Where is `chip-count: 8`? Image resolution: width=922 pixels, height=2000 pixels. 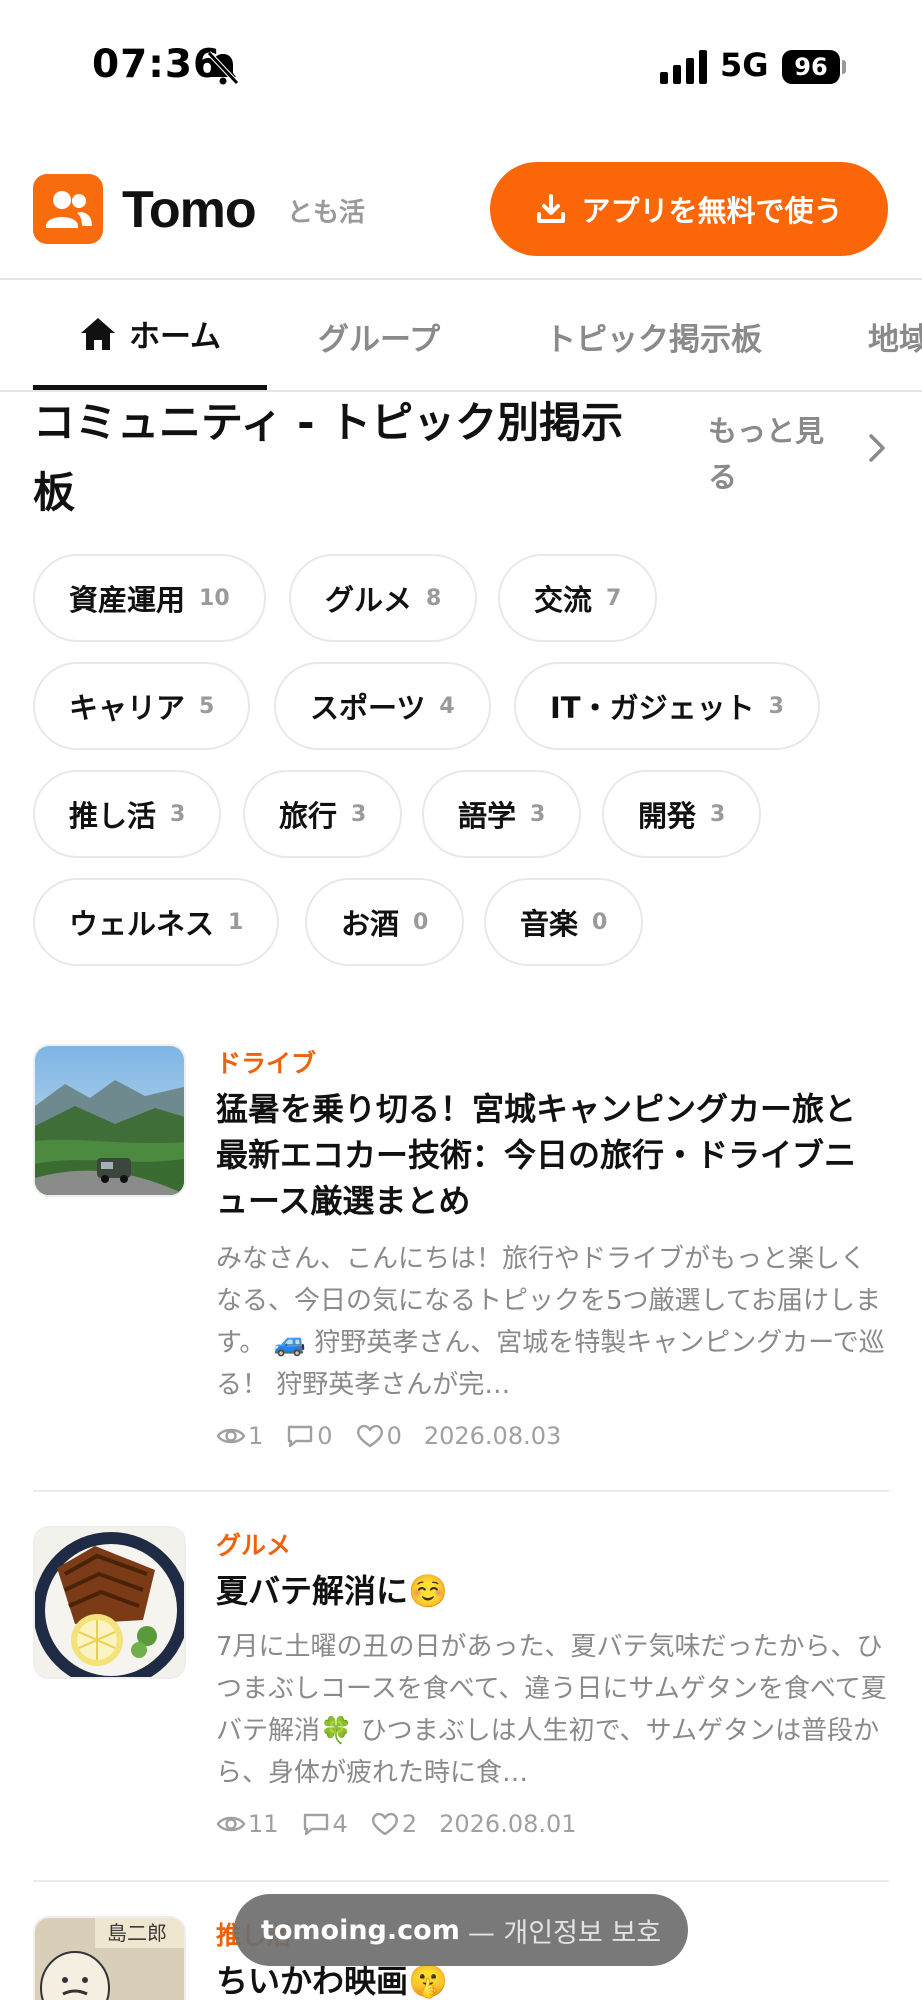 chip-count: 8 is located at coordinates (434, 598).